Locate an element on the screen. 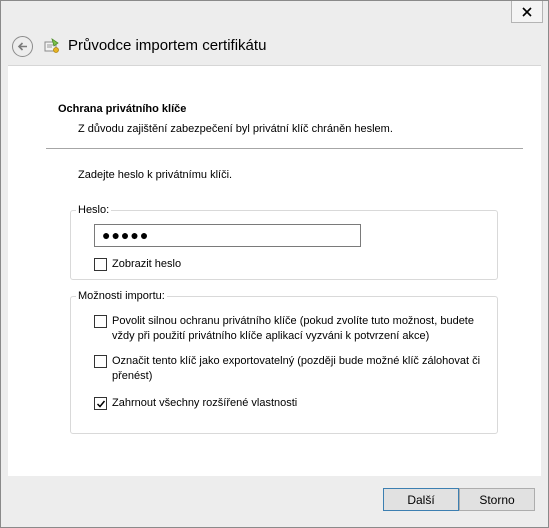 Image resolution: width=549 pixels, height=528 pixels. show-password-checkbox-row: Zobrazit heslo is located at coordinates (137, 264).